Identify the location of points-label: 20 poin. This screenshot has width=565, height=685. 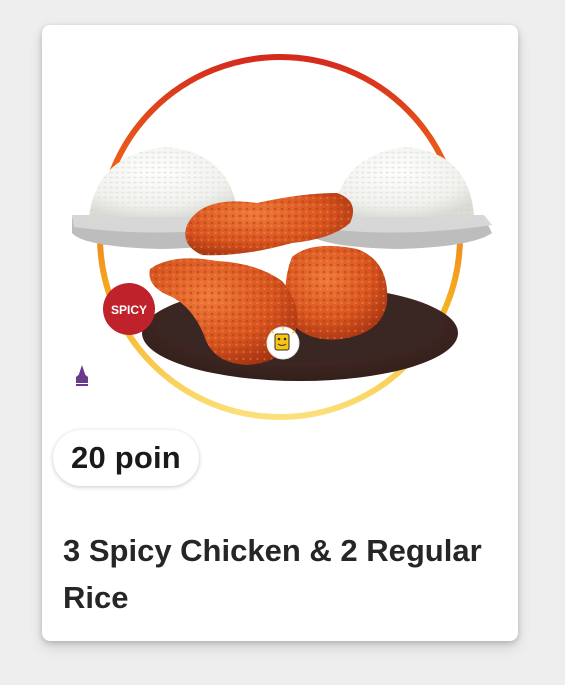
(126, 457).